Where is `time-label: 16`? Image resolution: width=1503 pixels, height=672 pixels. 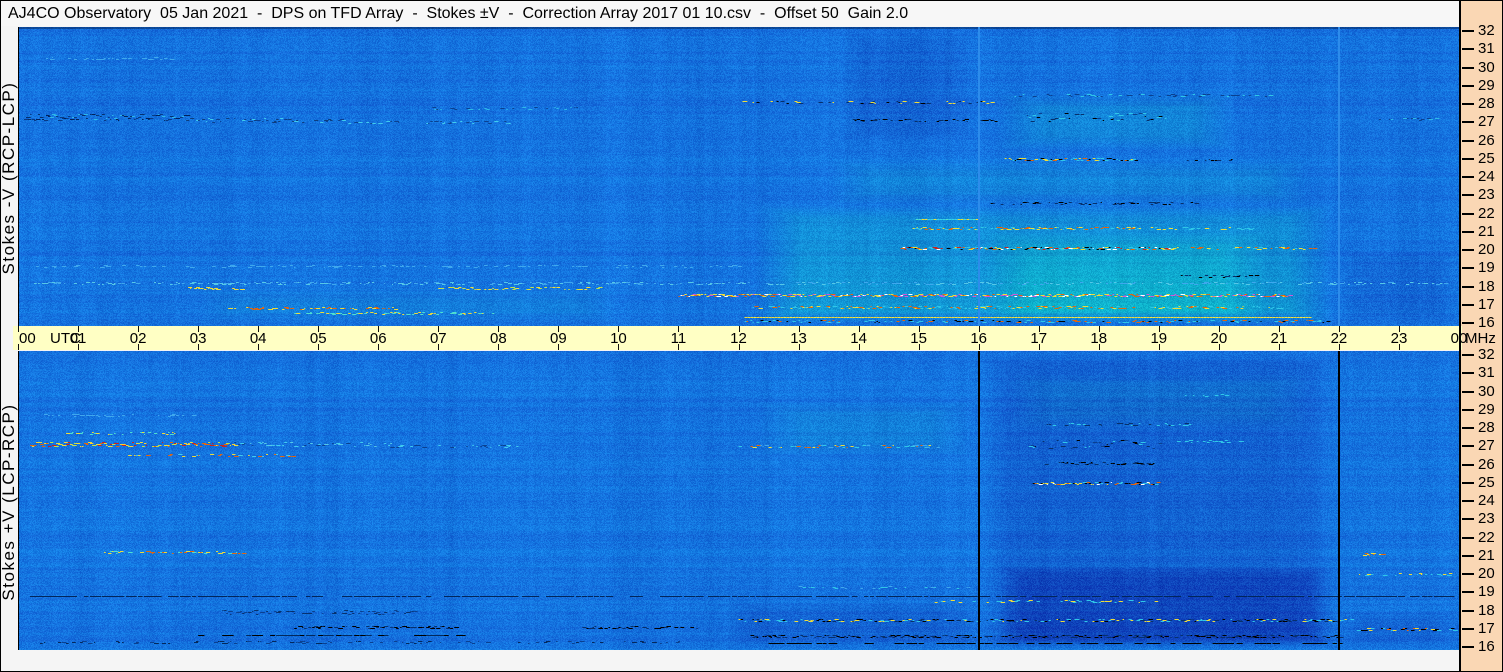 time-label: 16 is located at coordinates (978, 338).